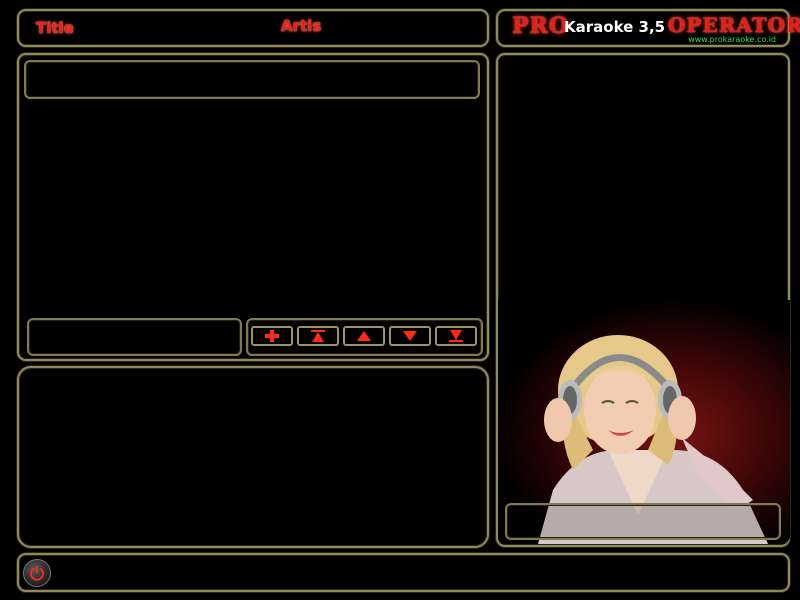 Image resolution: width=800 pixels, height=600 pixels. I want to click on move-up-button, so click(364, 336).